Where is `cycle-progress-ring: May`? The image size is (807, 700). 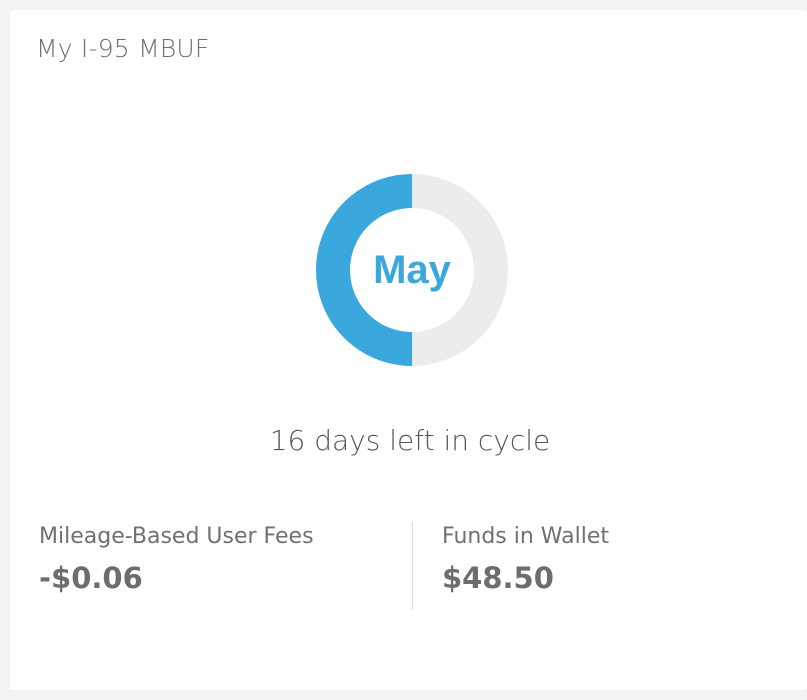
cycle-progress-ring: May is located at coordinates (412, 270).